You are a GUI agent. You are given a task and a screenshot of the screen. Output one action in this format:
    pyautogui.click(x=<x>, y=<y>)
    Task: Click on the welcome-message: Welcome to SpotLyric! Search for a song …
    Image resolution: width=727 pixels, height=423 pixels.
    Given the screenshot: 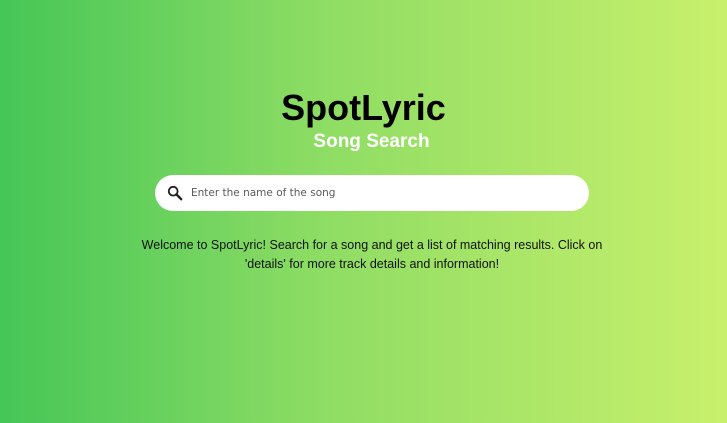 What is the action you would take?
    pyautogui.click(x=372, y=254)
    